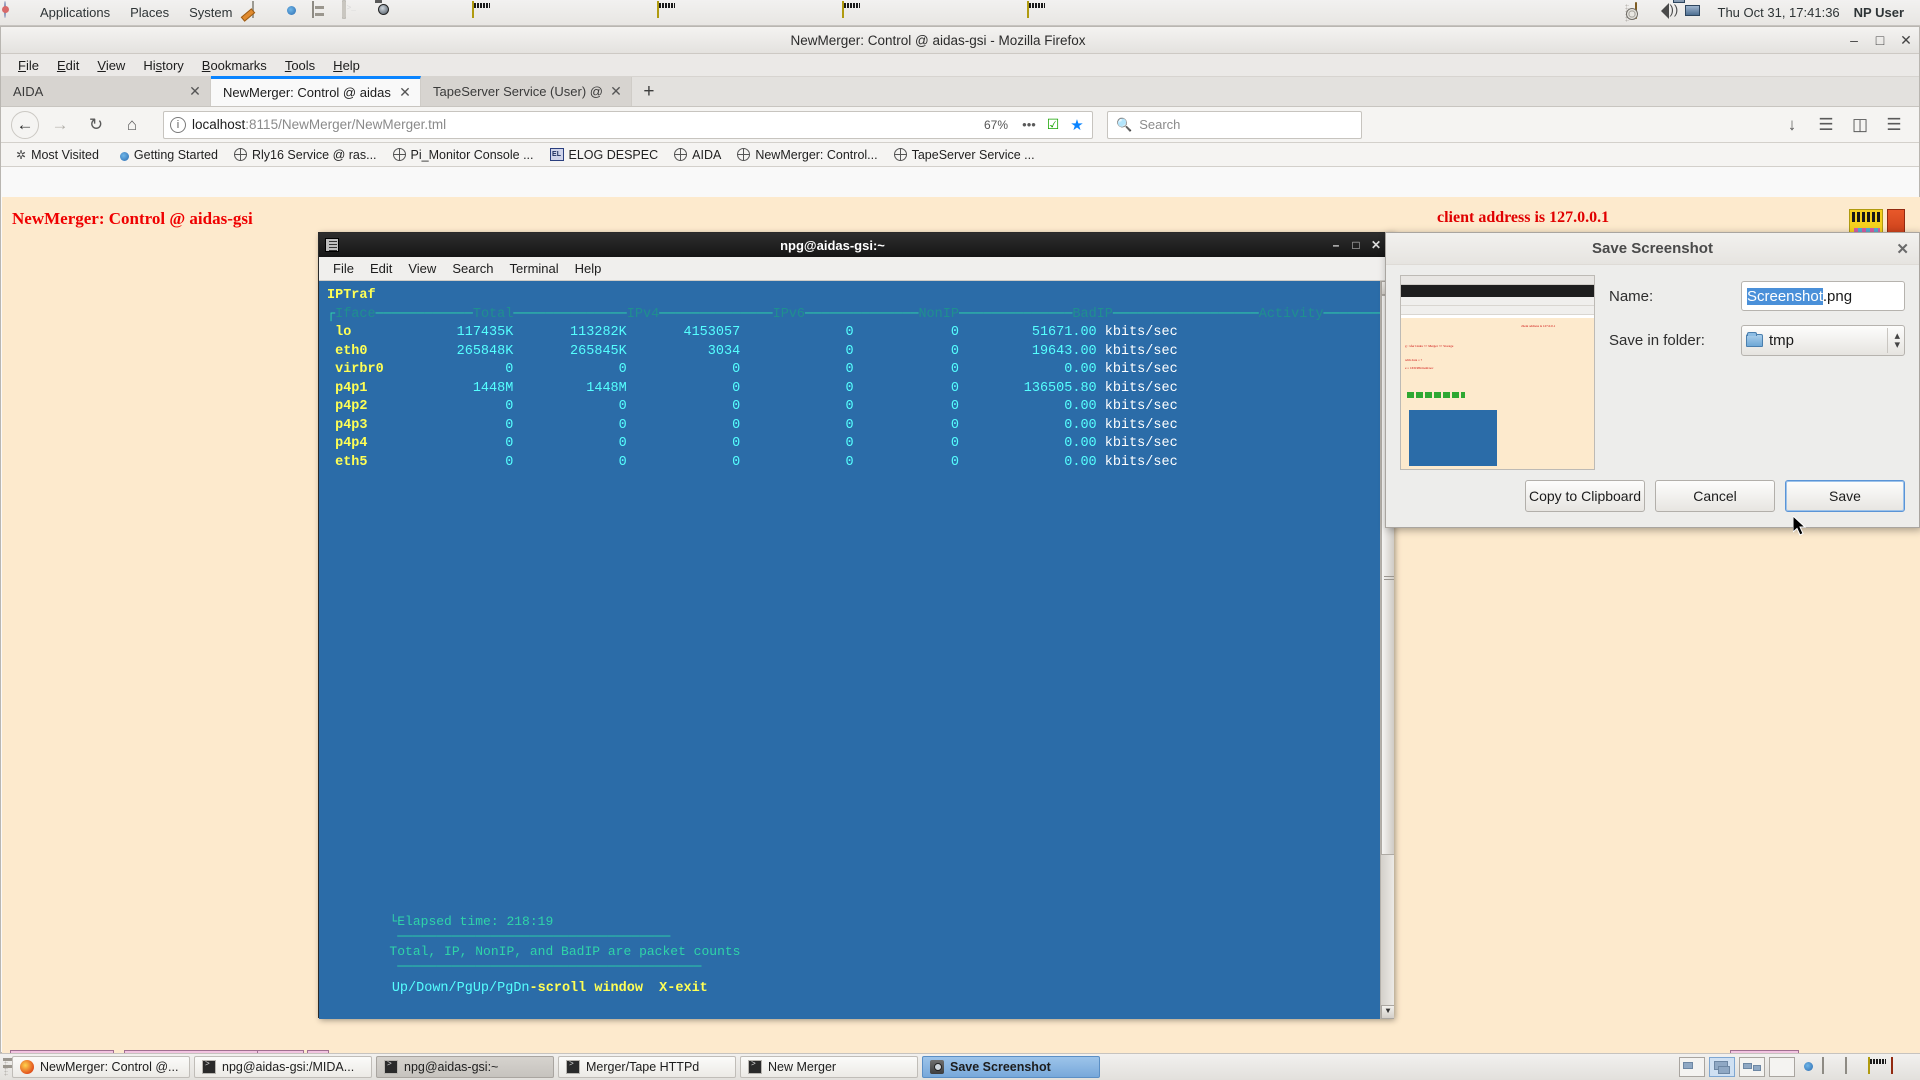  What do you see at coordinates (111, 65) in the screenshot?
I see `menu-view: View` at bounding box center [111, 65].